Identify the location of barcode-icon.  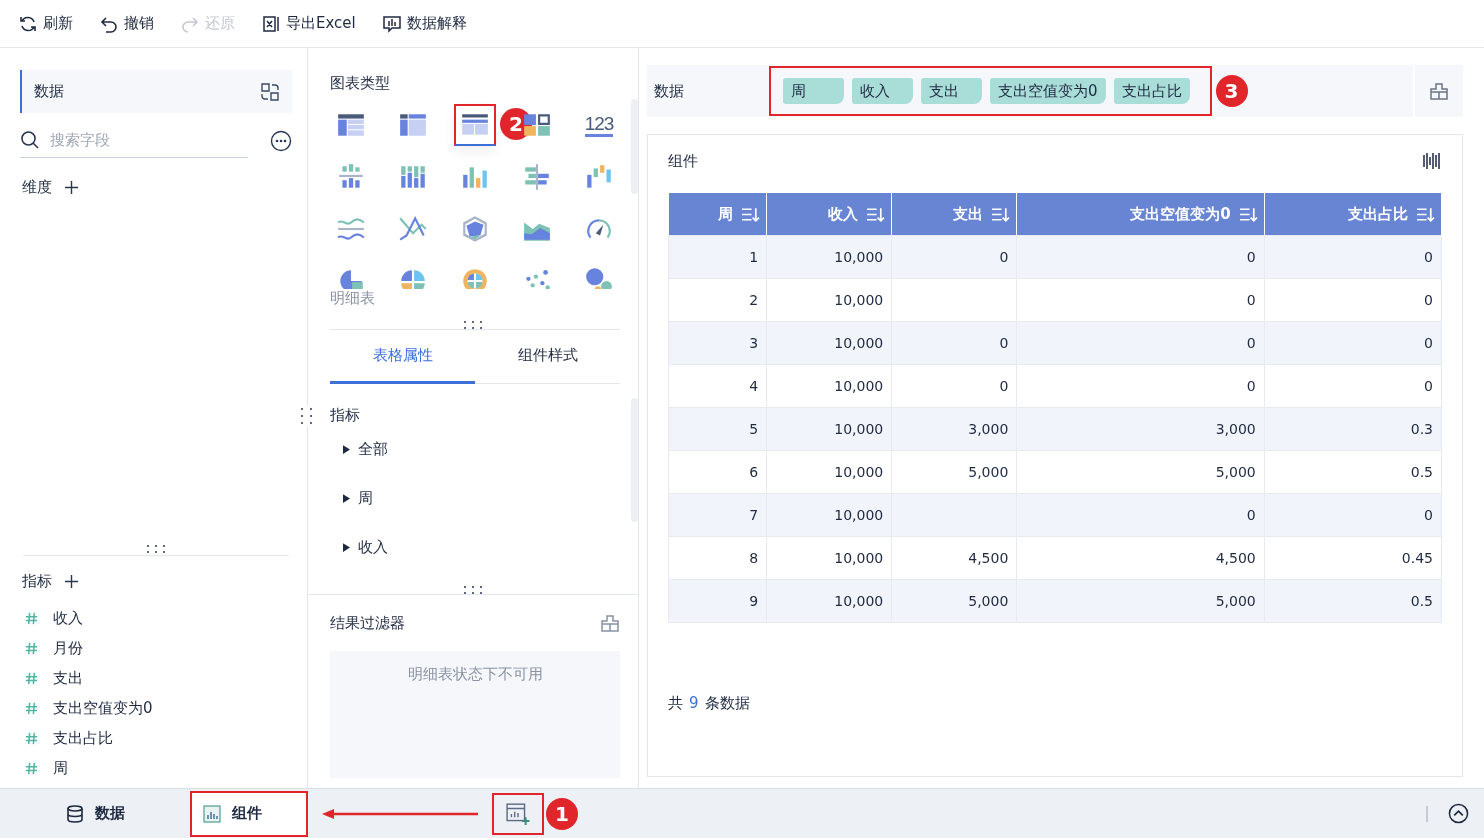
(1432, 161).